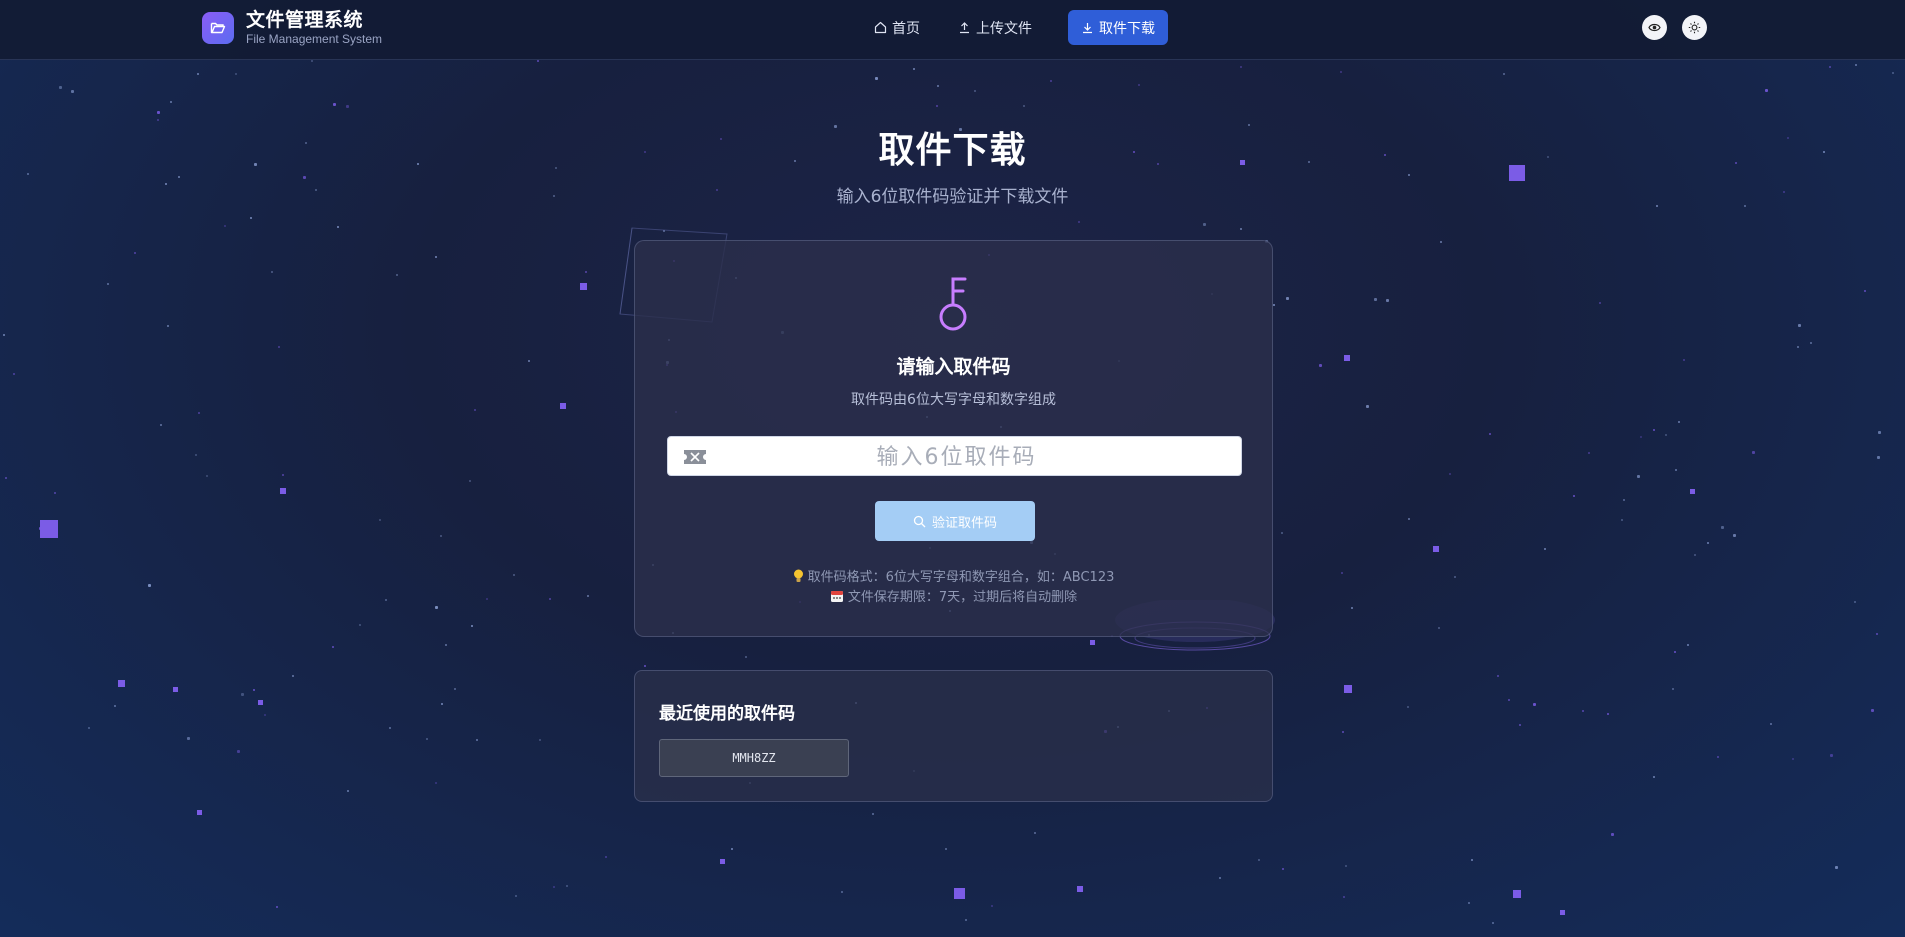 The height and width of the screenshot is (937, 1905). I want to click on brand-subtitle: File Management System, so click(314, 39).